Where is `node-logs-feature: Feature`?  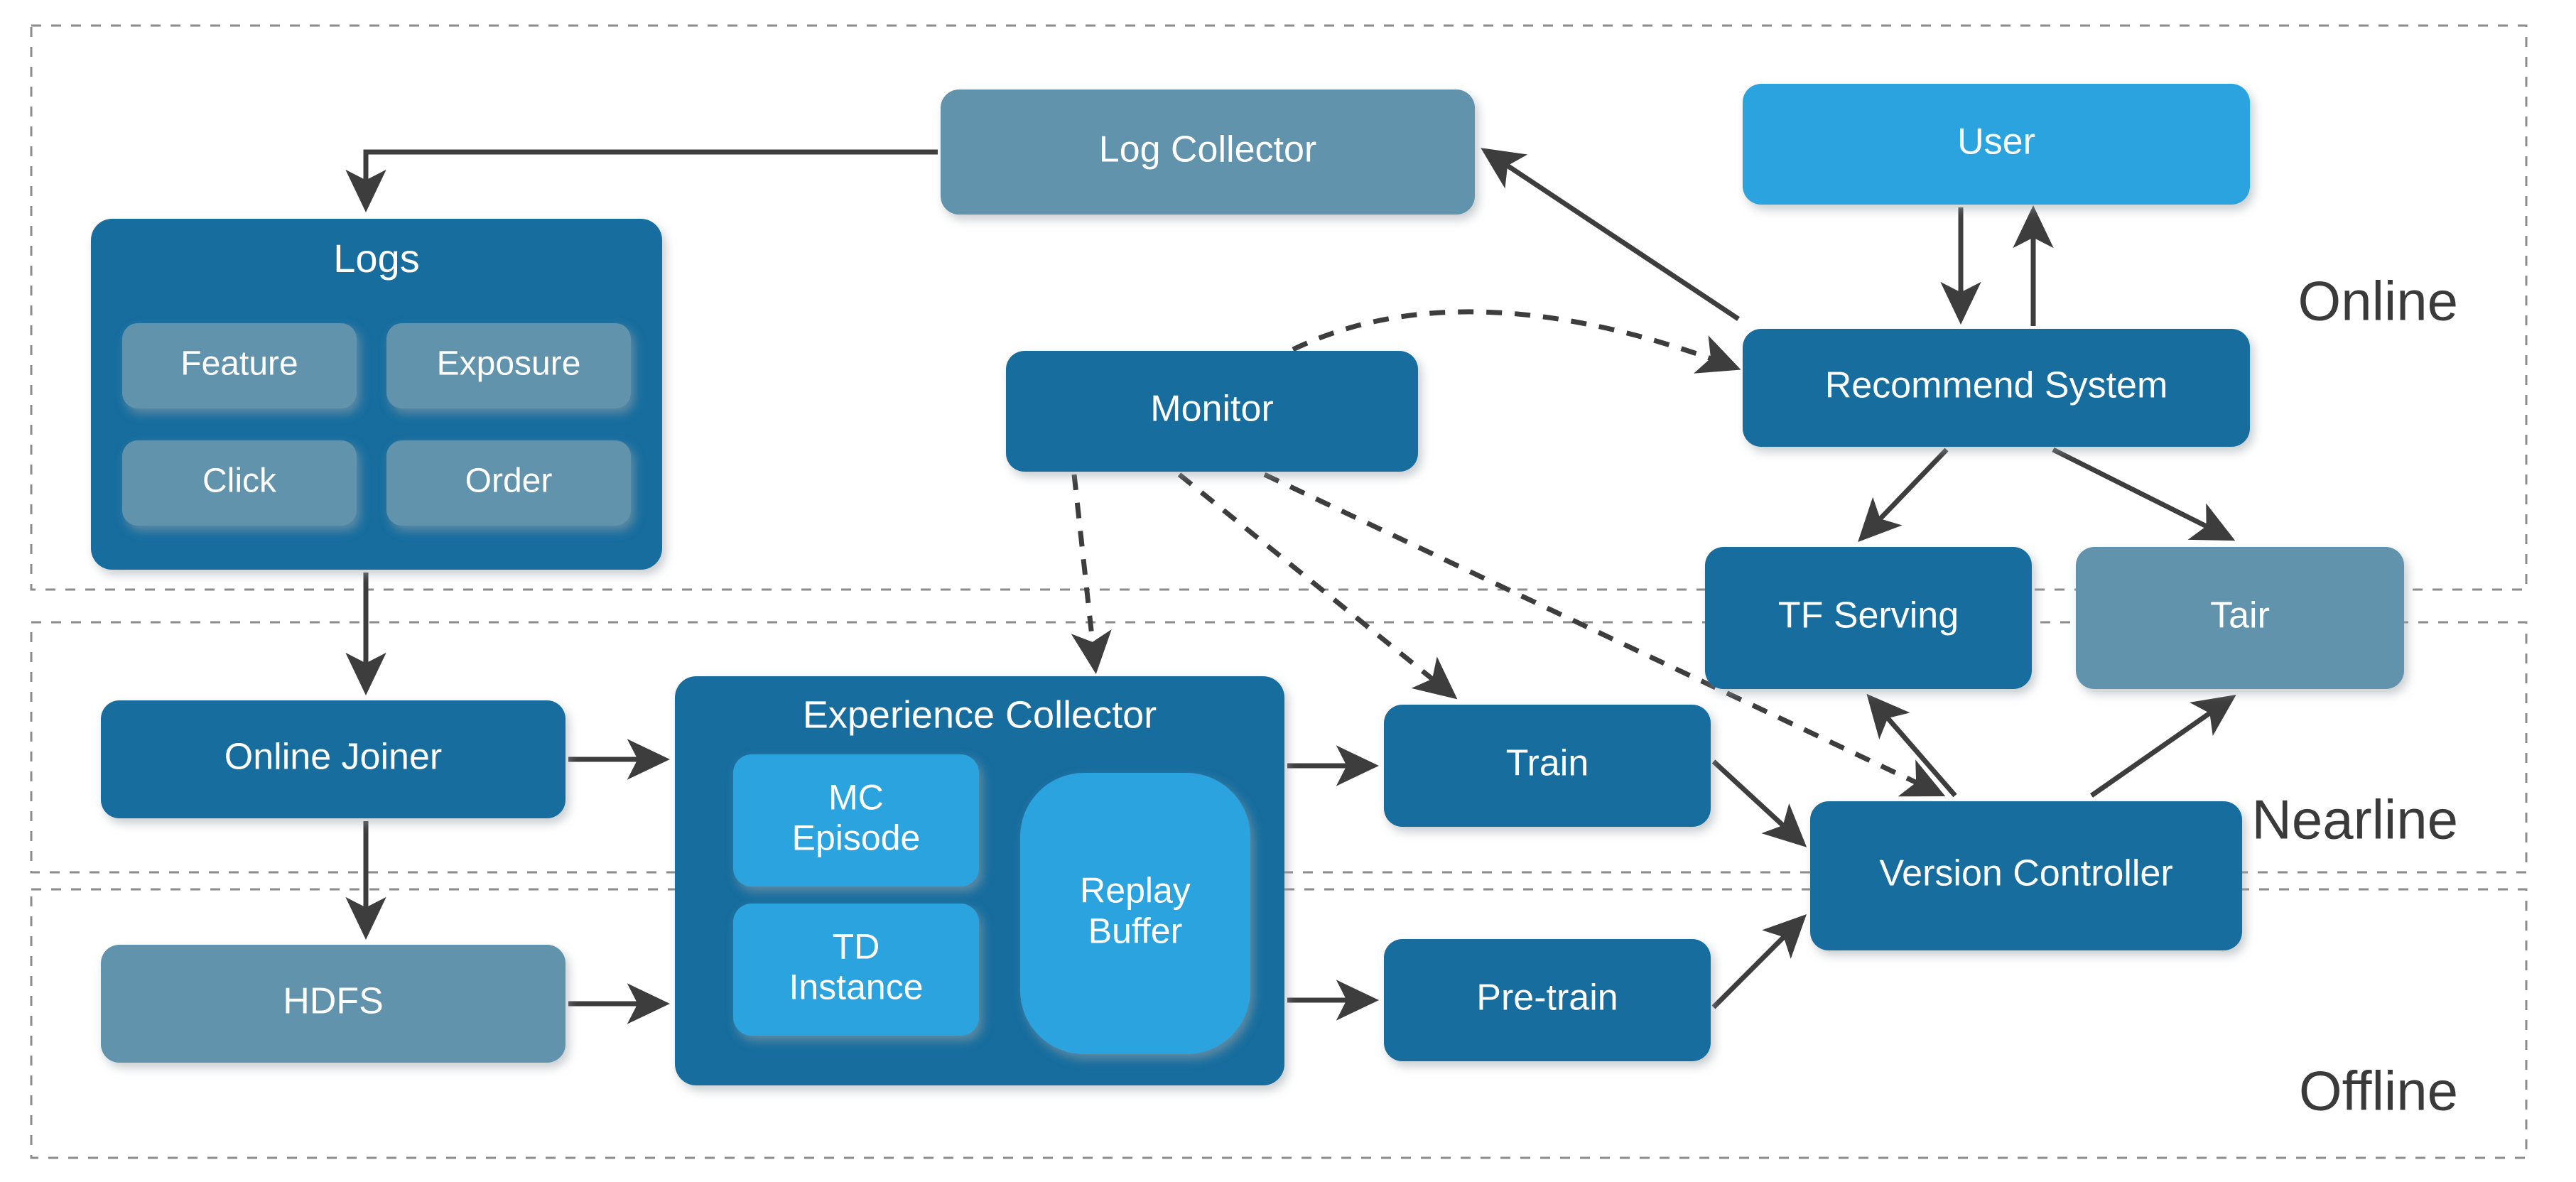 node-logs-feature: Feature is located at coordinates (239, 365).